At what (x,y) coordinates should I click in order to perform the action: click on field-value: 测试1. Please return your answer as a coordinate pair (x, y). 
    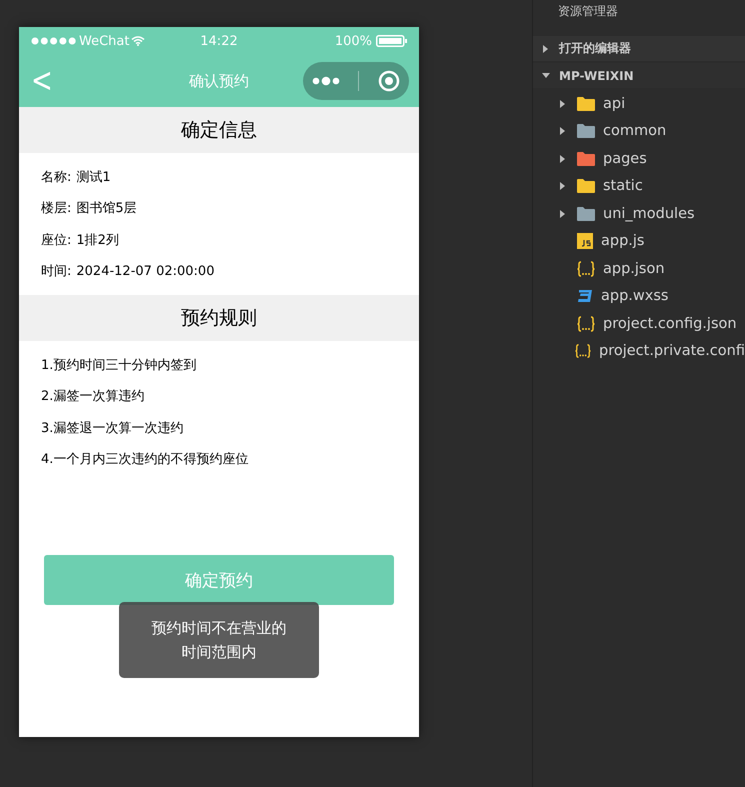
    Looking at the image, I should click on (93, 177).